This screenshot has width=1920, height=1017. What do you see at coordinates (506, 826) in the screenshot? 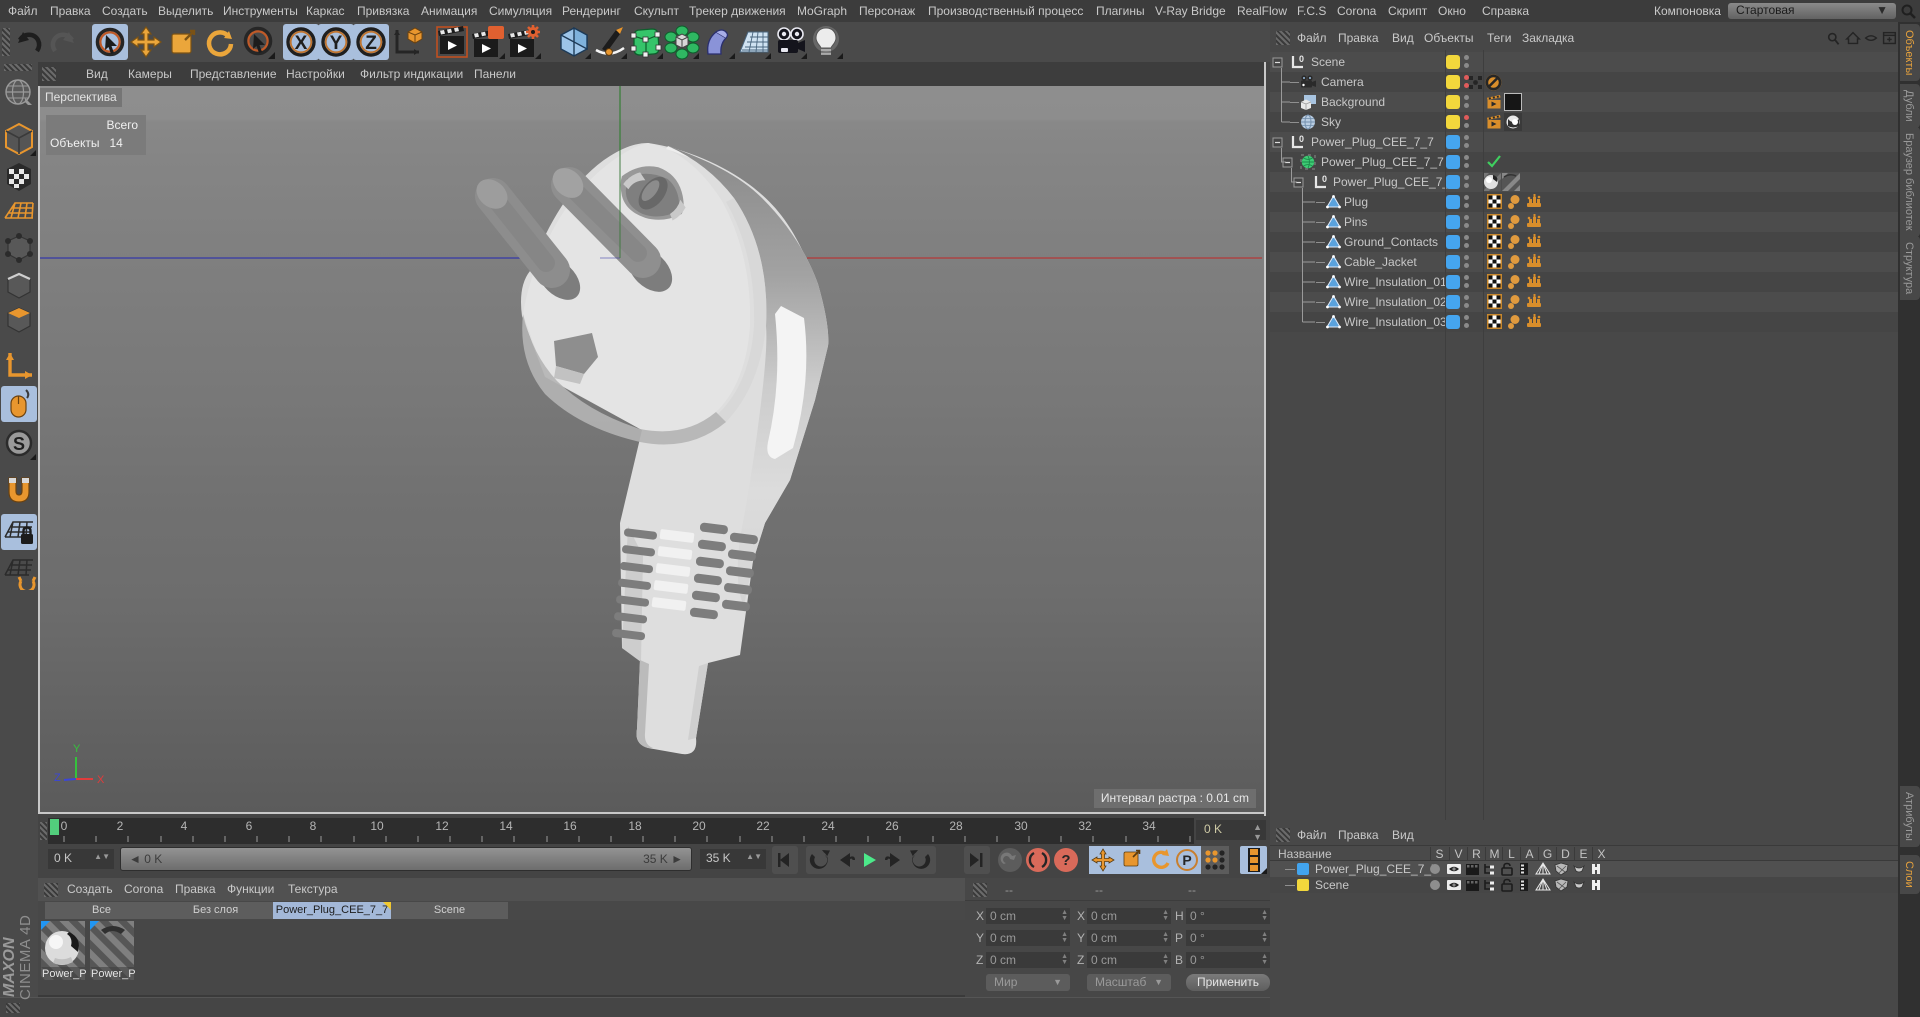
I see `svg-text: 14` at bounding box center [506, 826].